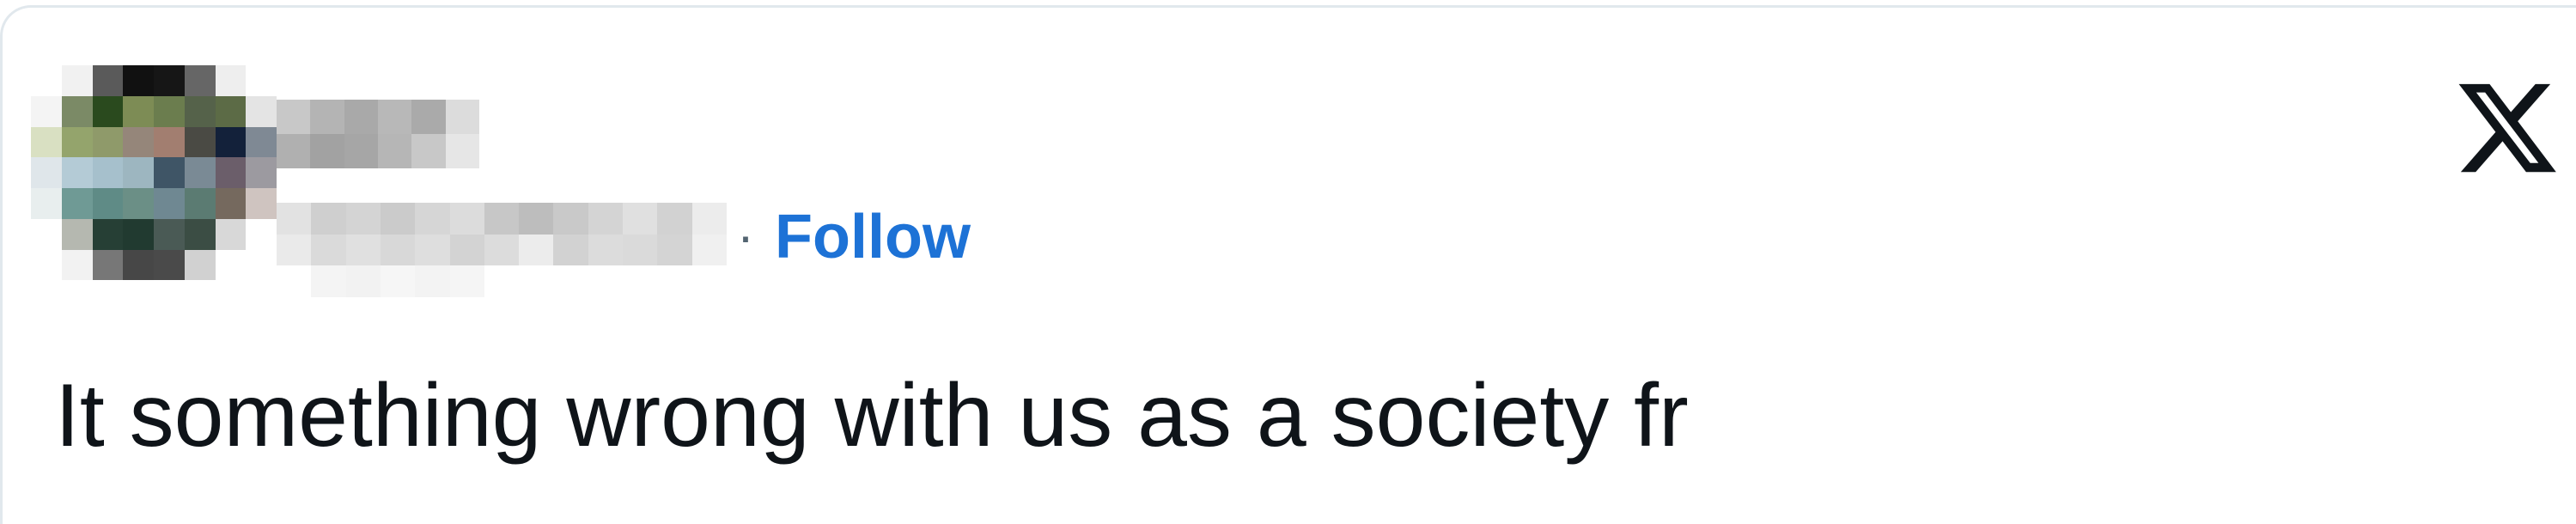 This screenshot has width=2576, height=524. I want to click on author-handle-redacted, so click(502, 250).